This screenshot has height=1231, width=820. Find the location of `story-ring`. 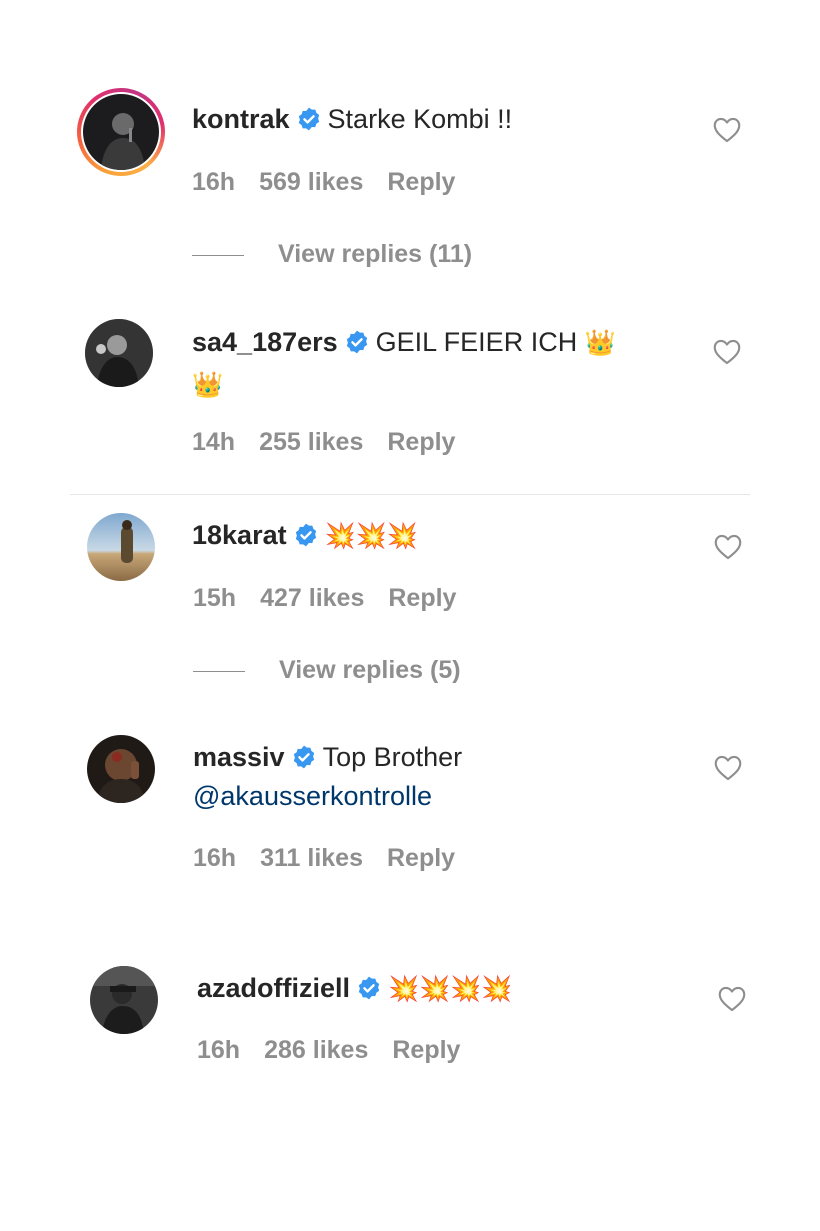

story-ring is located at coordinates (121, 132).